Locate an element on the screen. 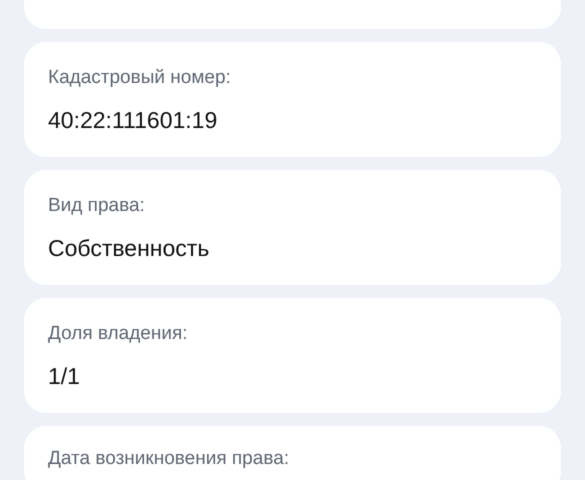 Image resolution: width=585 pixels, height=480 pixels. field-label: Кадастровый номер: is located at coordinates (140, 78).